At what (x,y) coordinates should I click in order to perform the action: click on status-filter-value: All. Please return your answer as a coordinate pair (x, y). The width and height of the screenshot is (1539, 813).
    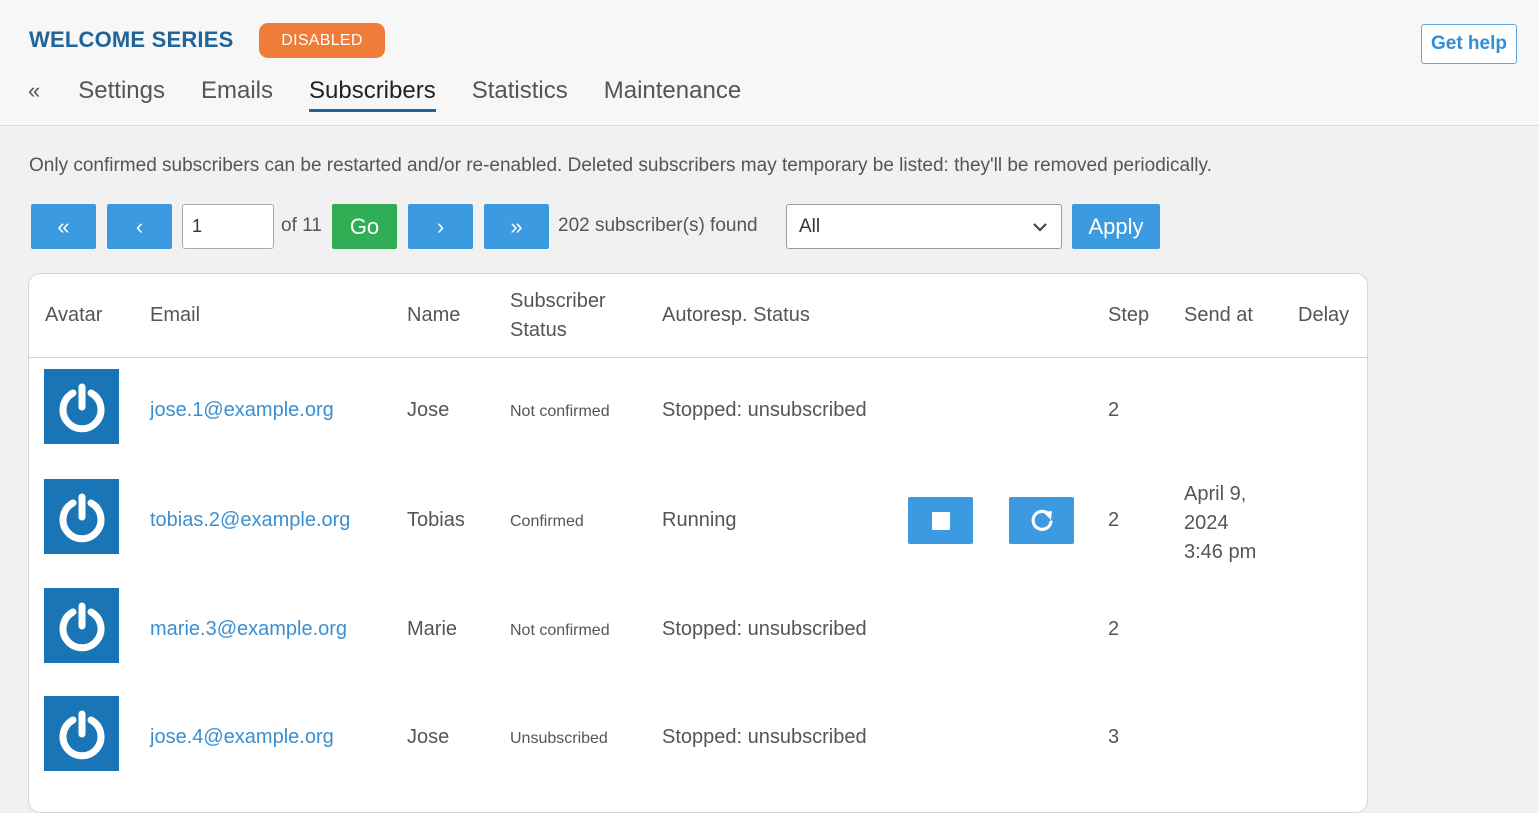
    Looking at the image, I should click on (810, 226).